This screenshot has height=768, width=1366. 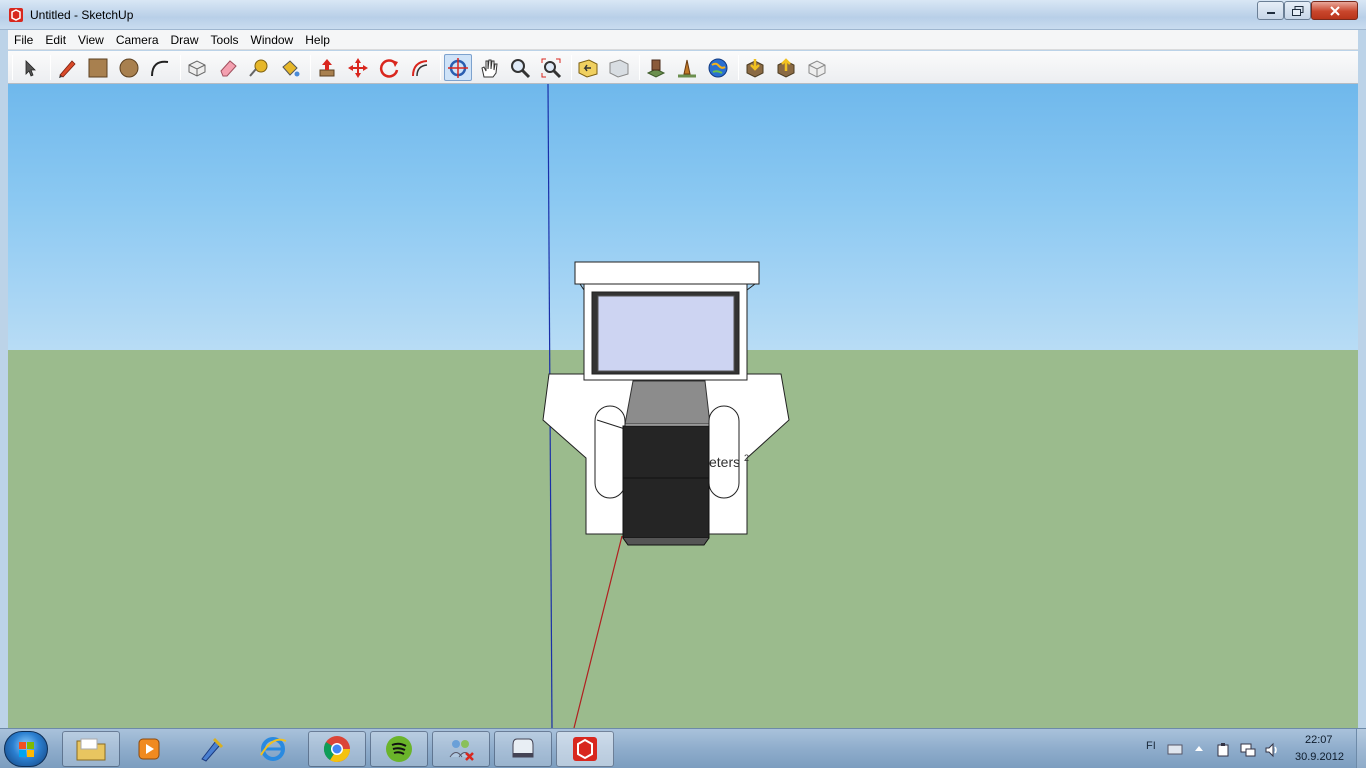 I want to click on clock-date: 30.9.2012, so click(x=1319, y=757).